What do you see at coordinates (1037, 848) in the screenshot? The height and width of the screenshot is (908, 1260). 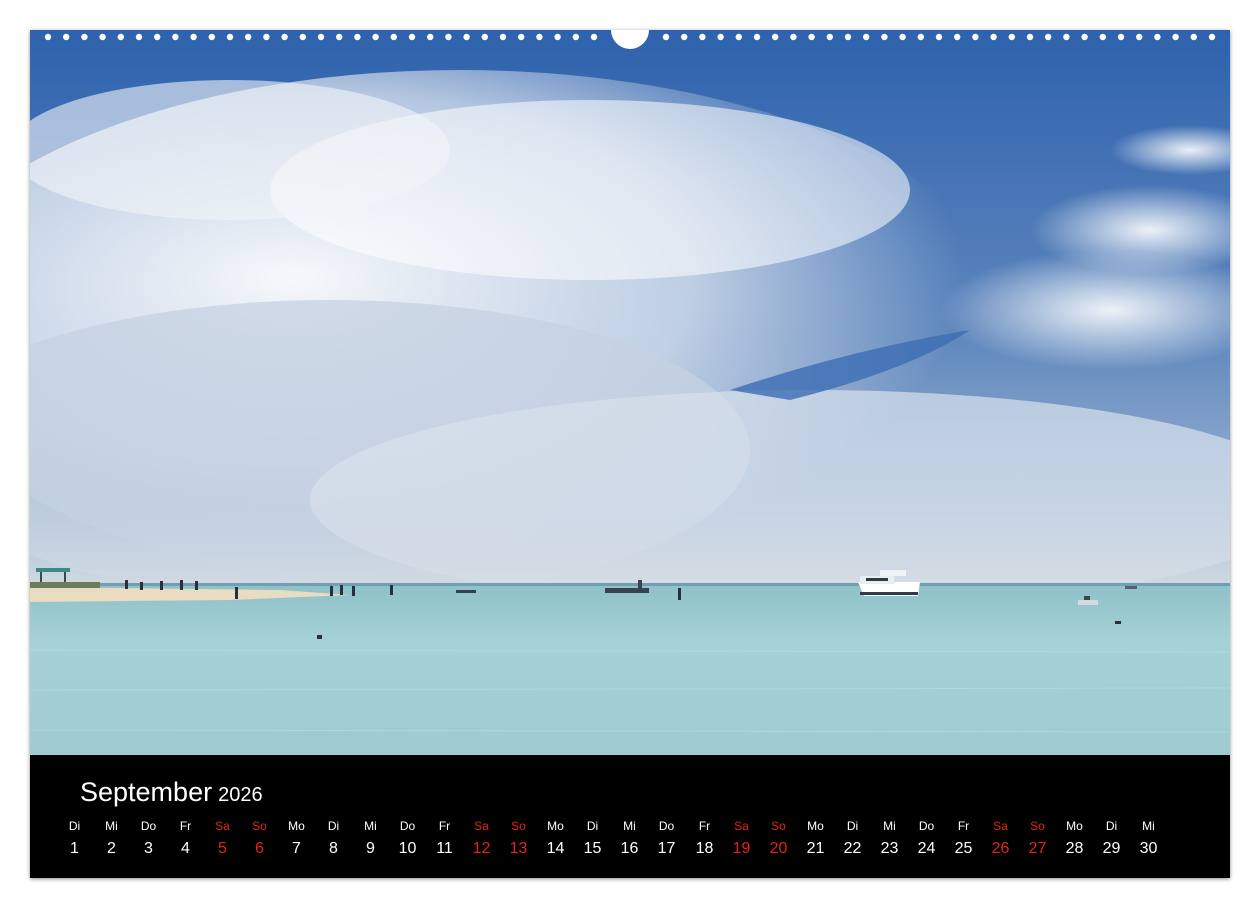 I see `day-number: 27` at bounding box center [1037, 848].